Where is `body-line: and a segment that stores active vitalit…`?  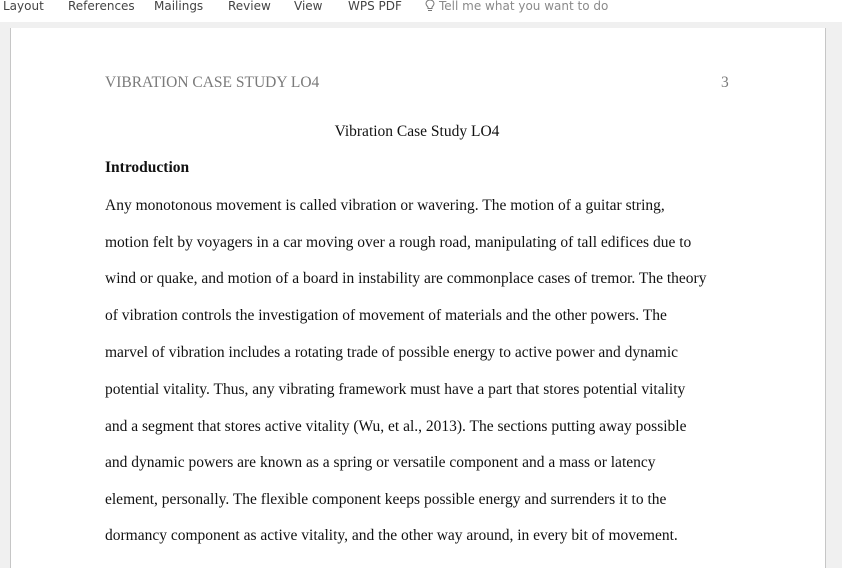 body-line: and a segment that stores active vitalit… is located at coordinates (396, 426).